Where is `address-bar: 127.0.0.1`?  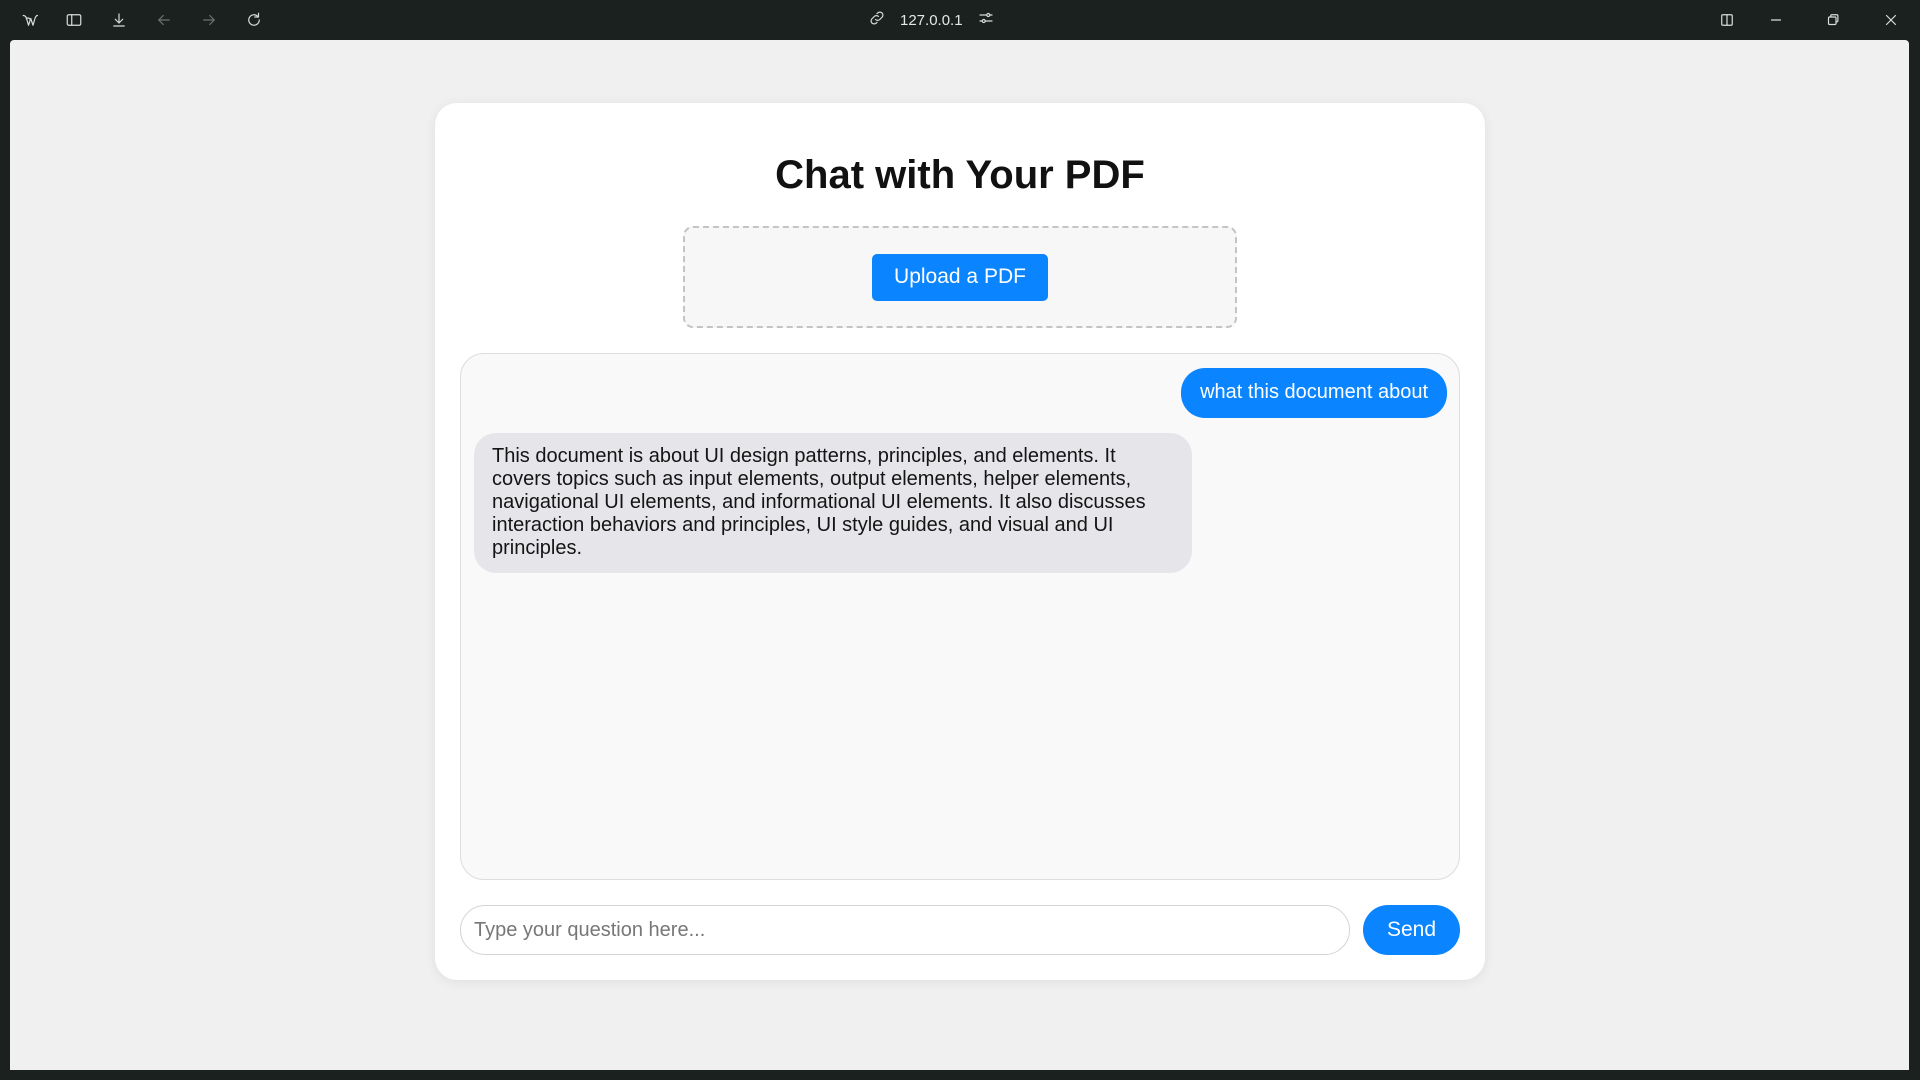
address-bar: 127.0.0.1 is located at coordinates (931, 20).